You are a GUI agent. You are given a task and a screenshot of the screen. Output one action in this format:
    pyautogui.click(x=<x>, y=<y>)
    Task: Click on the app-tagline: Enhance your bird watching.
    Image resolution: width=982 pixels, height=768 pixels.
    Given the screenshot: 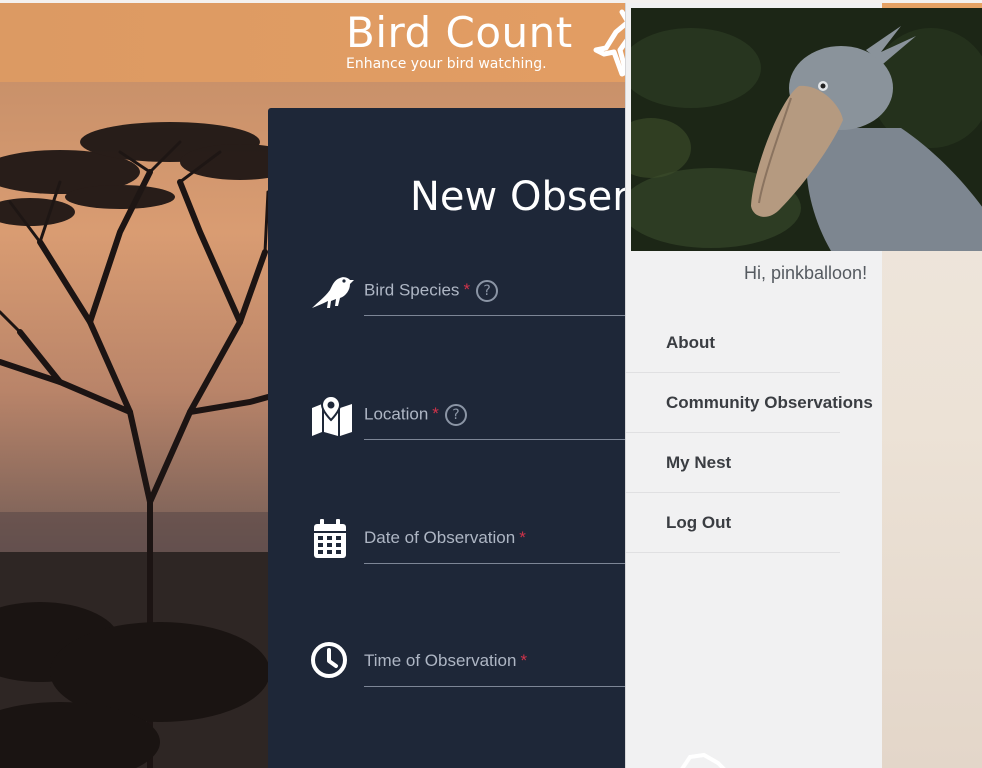 What is the action you would take?
    pyautogui.click(x=446, y=64)
    